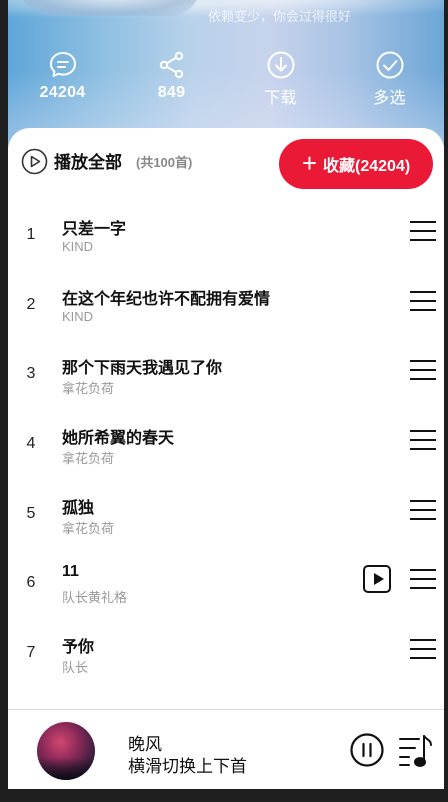 The height and width of the screenshot is (802, 448). Describe the element at coordinates (279, 15) in the screenshot. I see `playlist-description: 依赖变少，你会过得很好` at that location.